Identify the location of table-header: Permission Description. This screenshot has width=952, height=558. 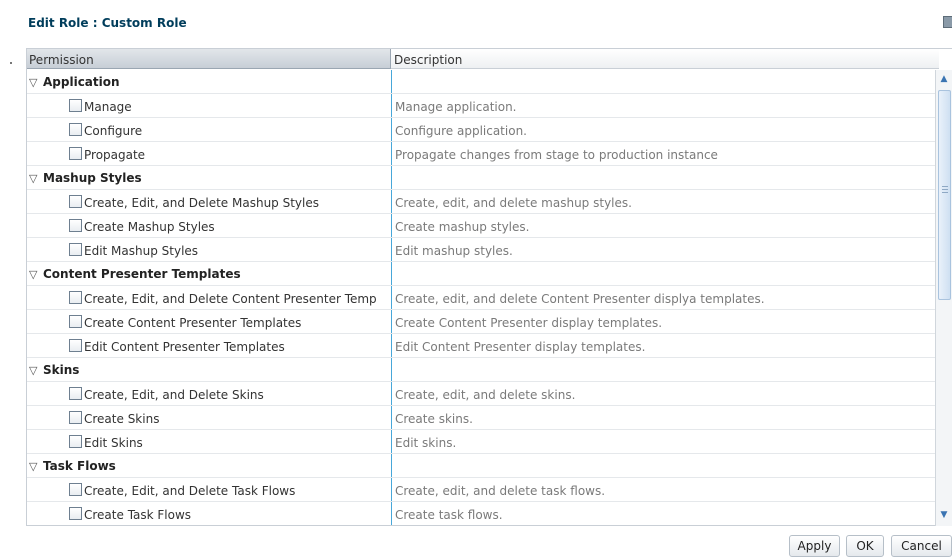
(489, 59).